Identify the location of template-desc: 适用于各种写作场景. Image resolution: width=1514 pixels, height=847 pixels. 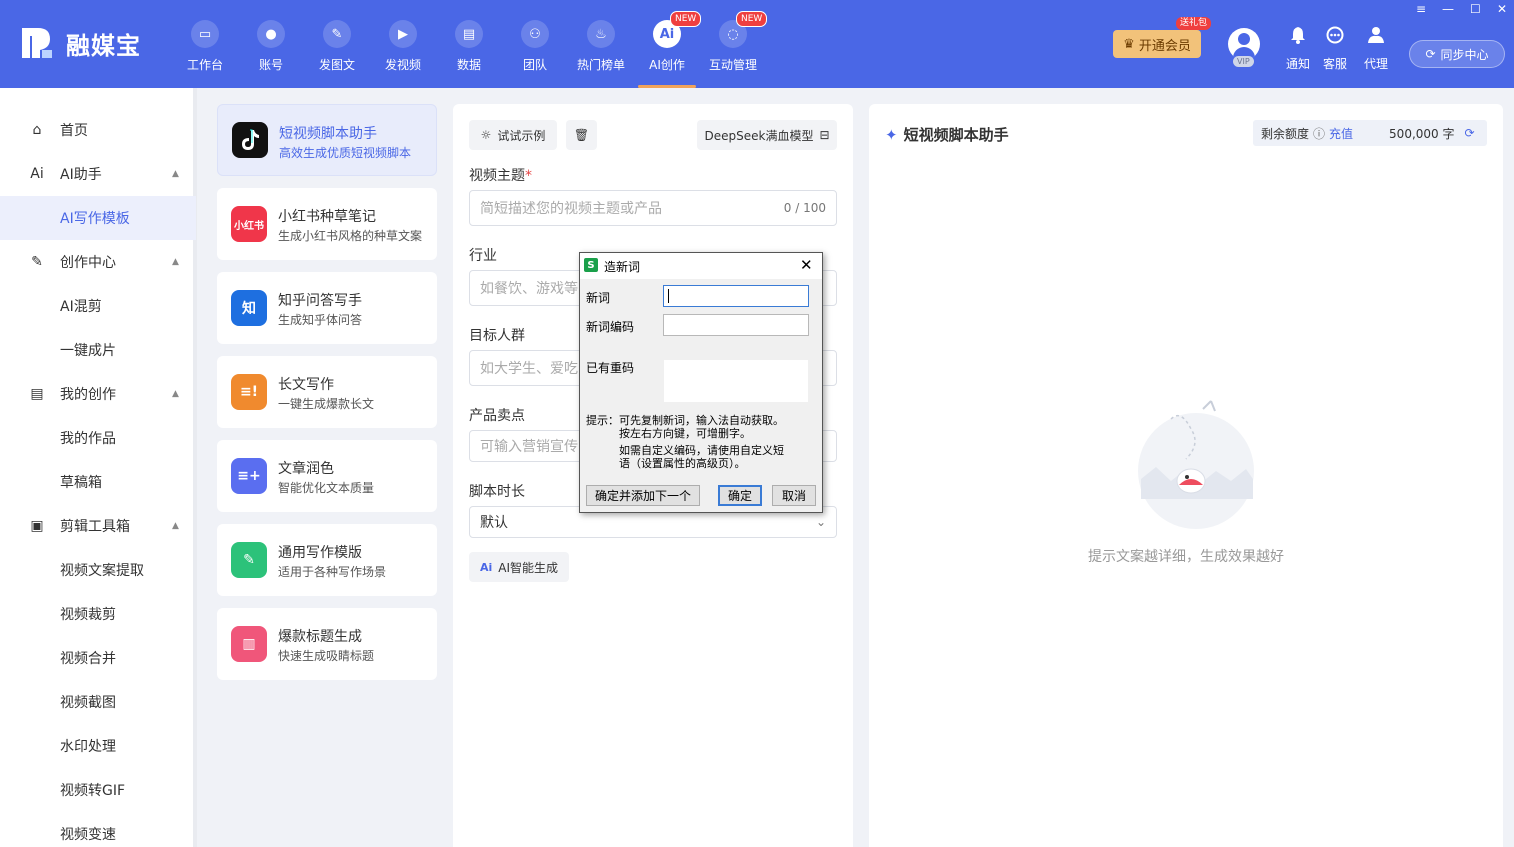
(332, 572).